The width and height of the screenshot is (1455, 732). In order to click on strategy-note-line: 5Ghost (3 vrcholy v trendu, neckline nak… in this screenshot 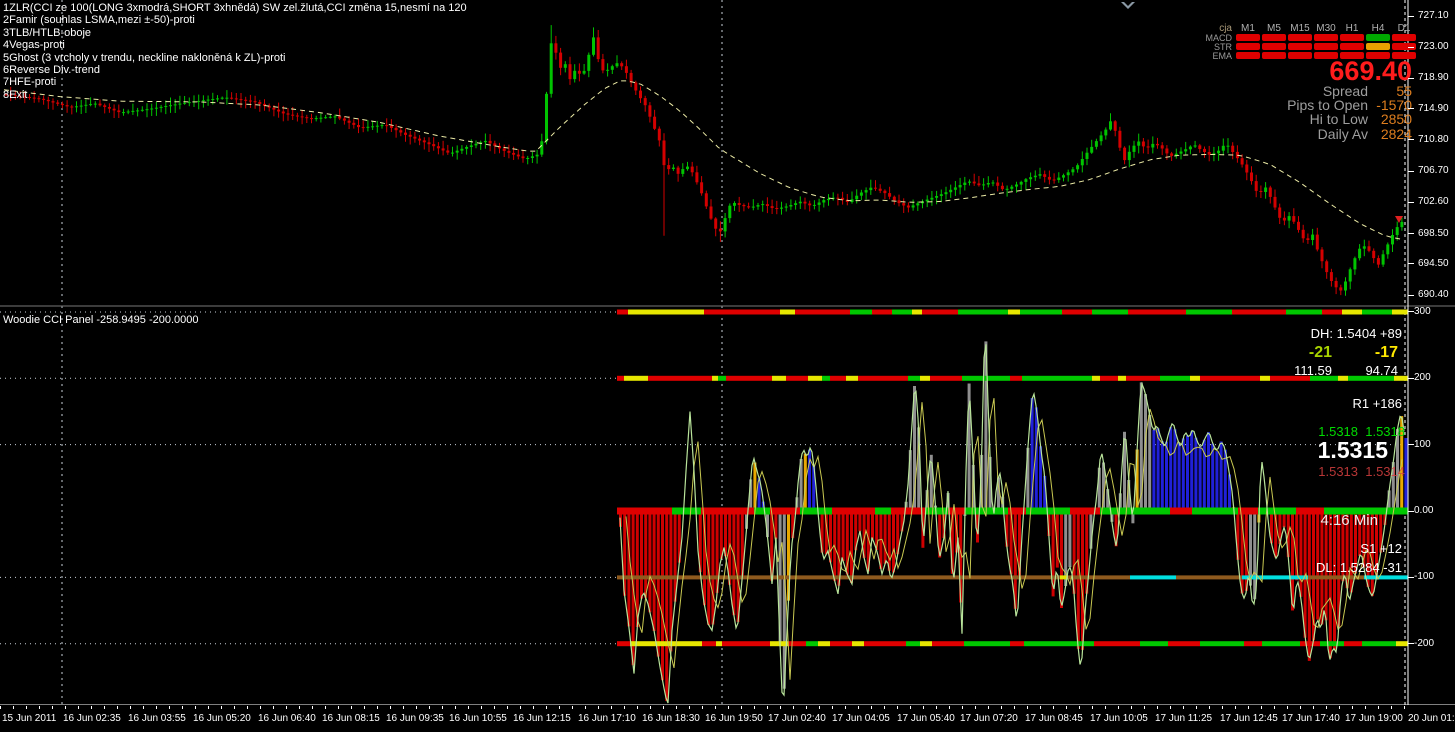, I will do `click(144, 57)`.